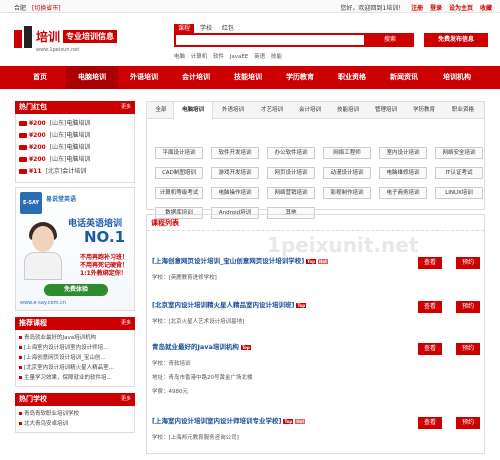 Image resolution: width=500 pixels, height=460 pixels. Describe the element at coordinates (233, 110) in the screenshot. I see `tab-language: 外语培训` at that location.